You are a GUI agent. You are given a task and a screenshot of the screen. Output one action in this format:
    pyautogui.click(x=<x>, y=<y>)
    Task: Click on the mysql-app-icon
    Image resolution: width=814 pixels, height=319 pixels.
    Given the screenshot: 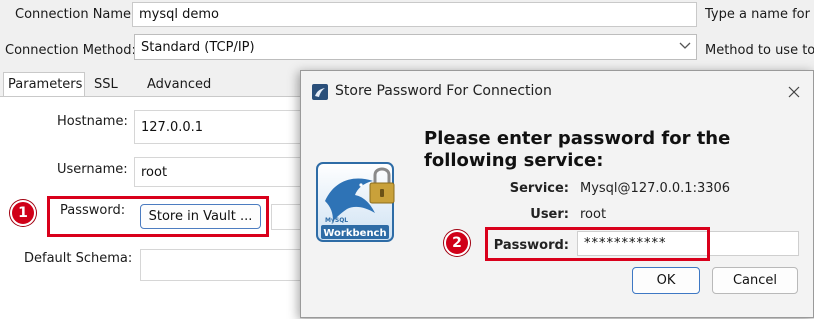 What is the action you would take?
    pyautogui.click(x=320, y=94)
    